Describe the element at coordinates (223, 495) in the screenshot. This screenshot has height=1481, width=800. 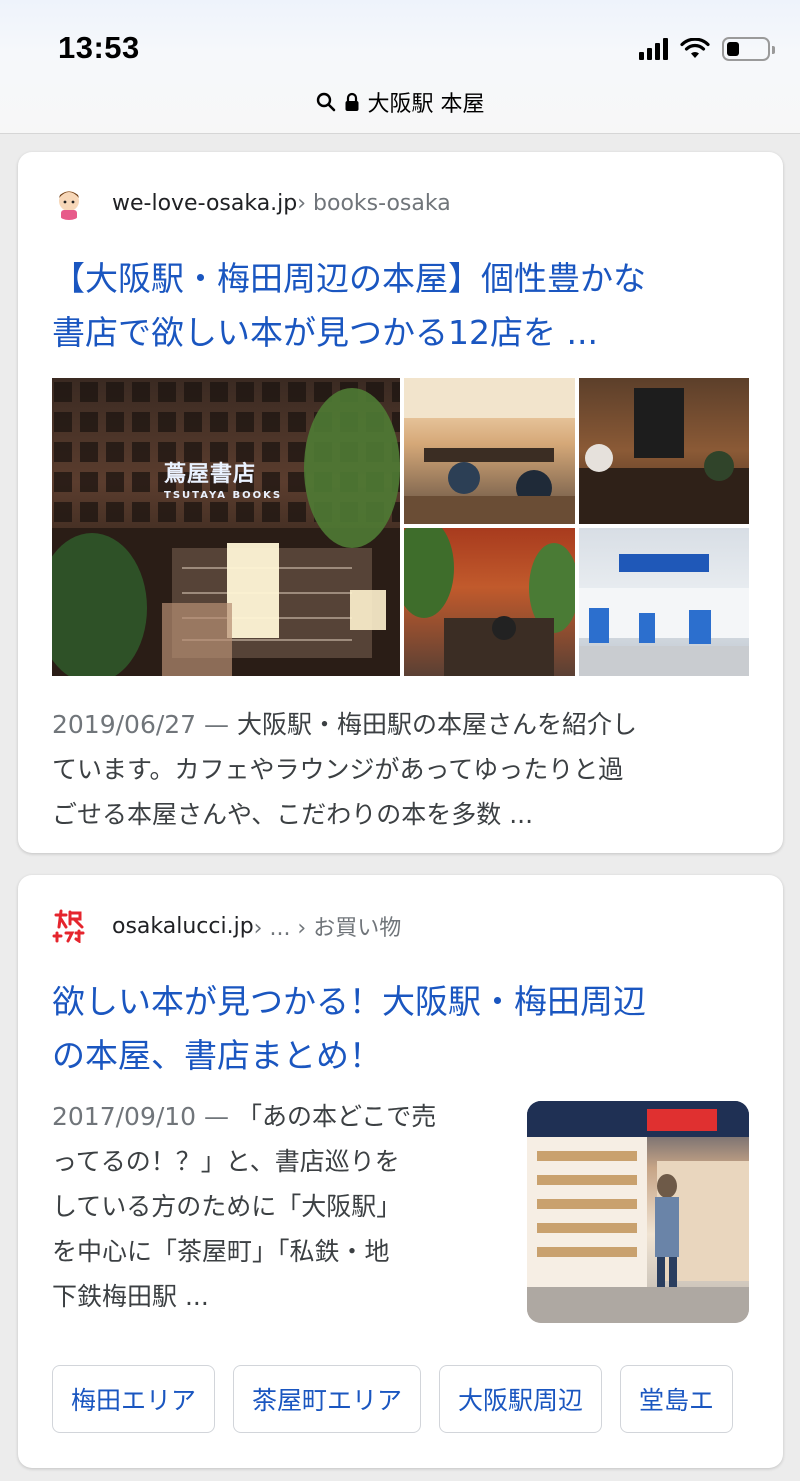
I see `store-sign-sub: TSUTAYA BOOKS` at that location.